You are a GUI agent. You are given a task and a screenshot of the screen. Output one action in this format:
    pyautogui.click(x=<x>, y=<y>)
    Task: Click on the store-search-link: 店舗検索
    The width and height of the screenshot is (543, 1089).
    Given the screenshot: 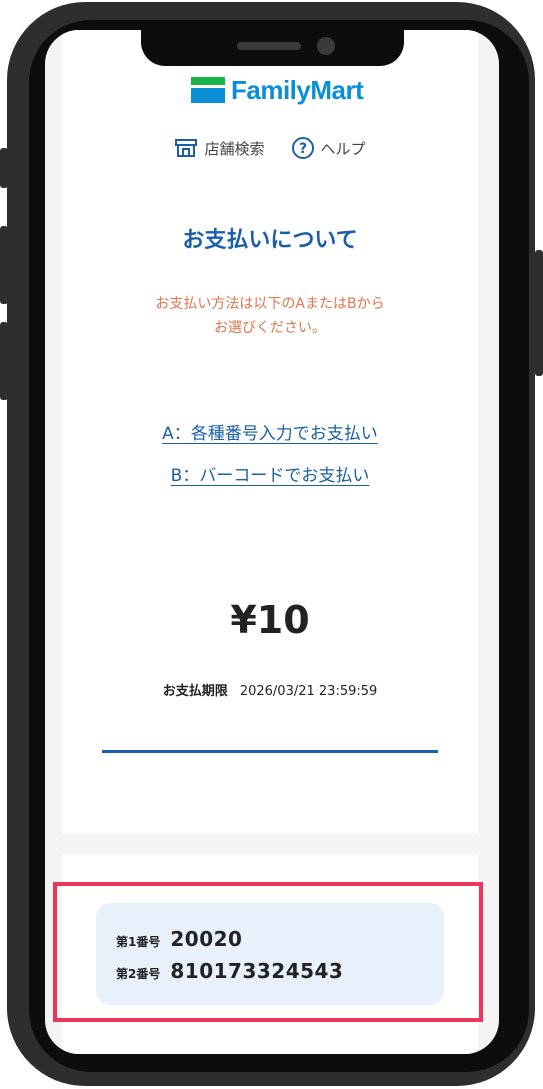 What is the action you would take?
    pyautogui.click(x=219, y=148)
    